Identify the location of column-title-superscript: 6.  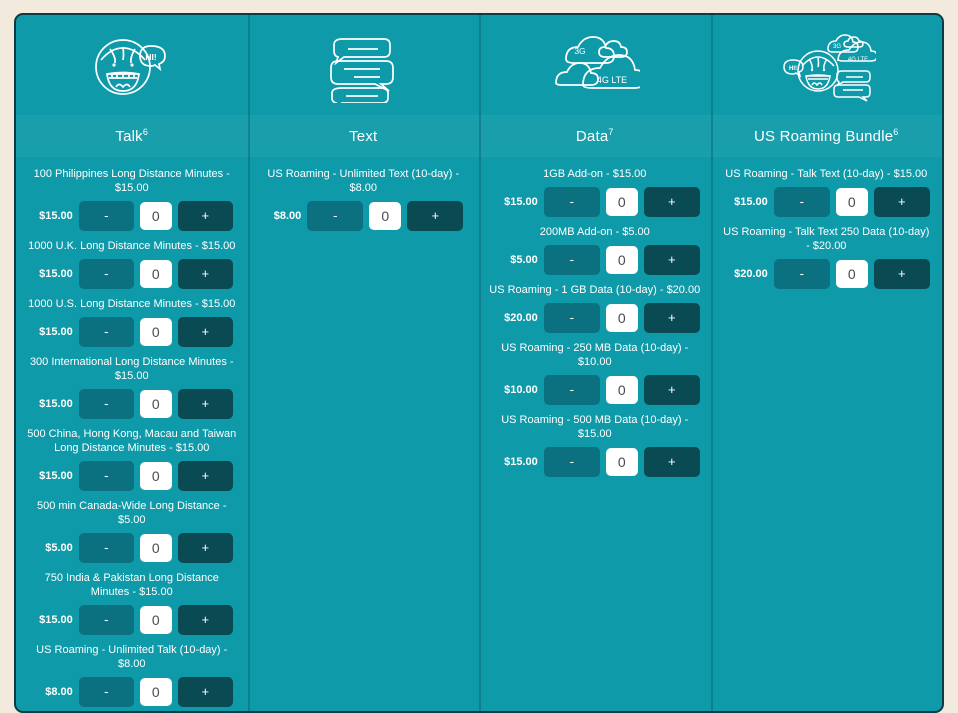
(896, 132).